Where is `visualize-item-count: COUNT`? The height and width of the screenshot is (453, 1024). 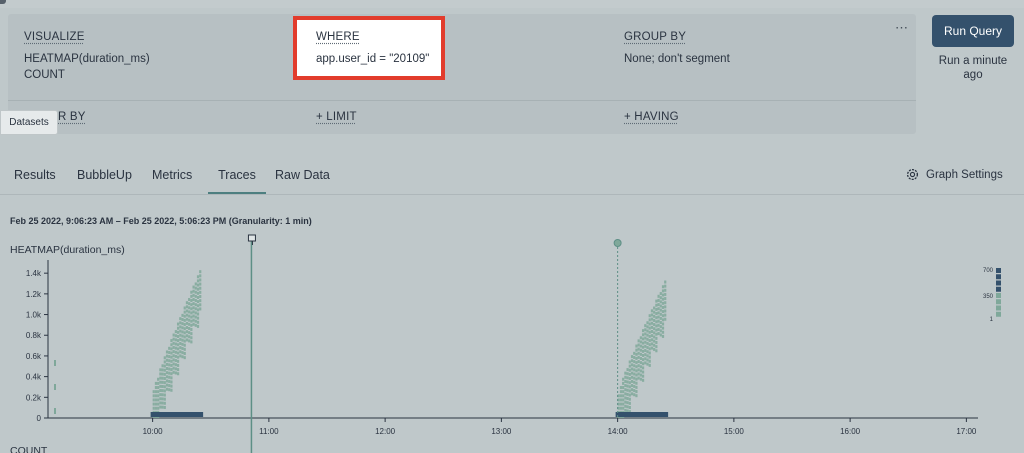 visualize-item-count: COUNT is located at coordinates (44, 75).